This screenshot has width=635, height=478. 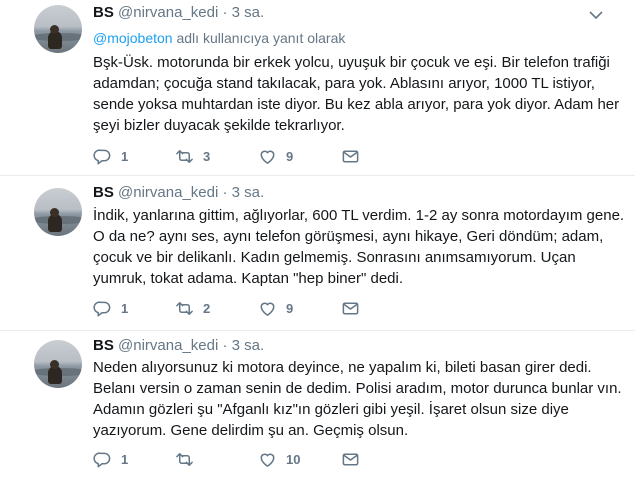 What do you see at coordinates (219, 125) in the screenshot?
I see `tweet-text-line: şeyi bizler duyacak şekilde tekrarlıyor.` at bounding box center [219, 125].